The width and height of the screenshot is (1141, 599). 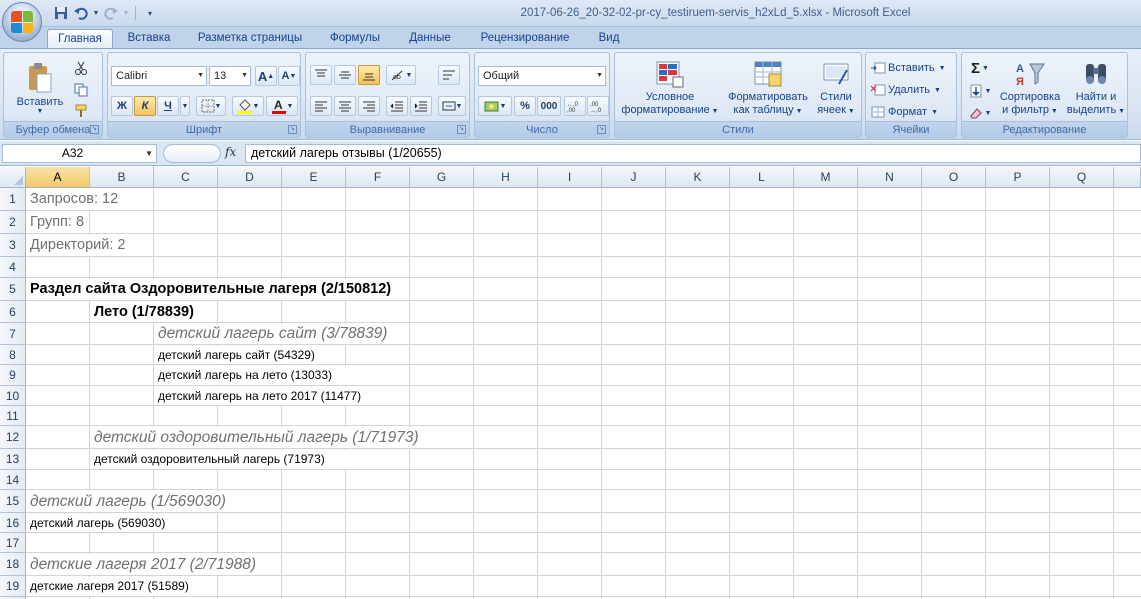 What do you see at coordinates (369, 75) in the screenshot?
I see `align-bottom-icon` at bounding box center [369, 75].